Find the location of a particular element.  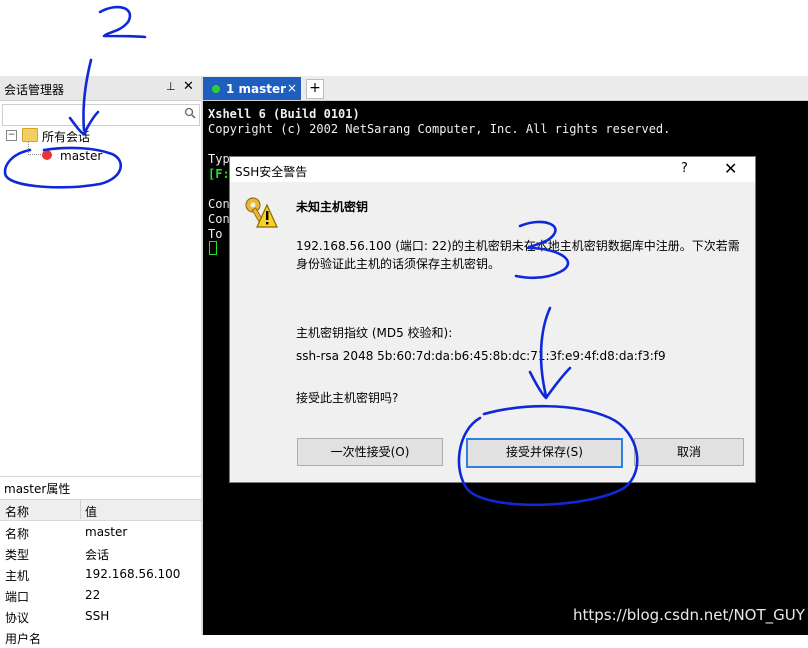

watermark: https://blog.csdn.net/NOT_GUY is located at coordinates (689, 615).